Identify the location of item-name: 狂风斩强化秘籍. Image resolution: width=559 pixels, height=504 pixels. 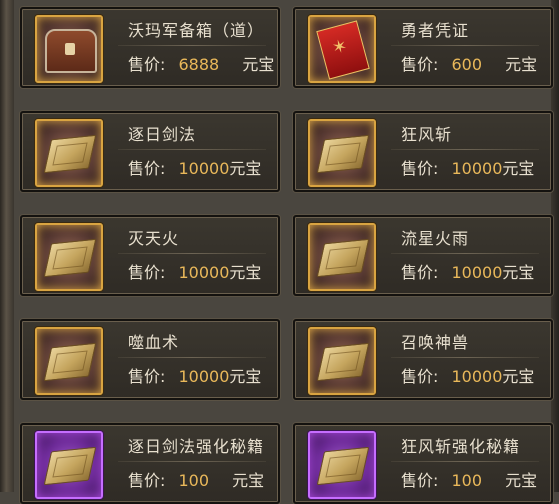
(461, 446).